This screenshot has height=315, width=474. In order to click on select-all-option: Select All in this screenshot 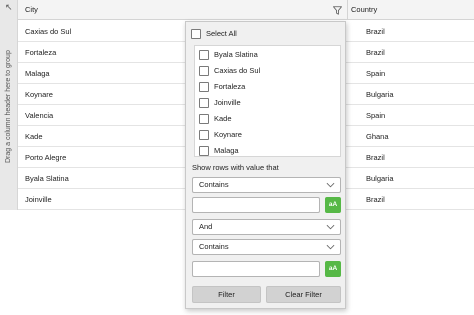, I will do `click(266, 34)`.